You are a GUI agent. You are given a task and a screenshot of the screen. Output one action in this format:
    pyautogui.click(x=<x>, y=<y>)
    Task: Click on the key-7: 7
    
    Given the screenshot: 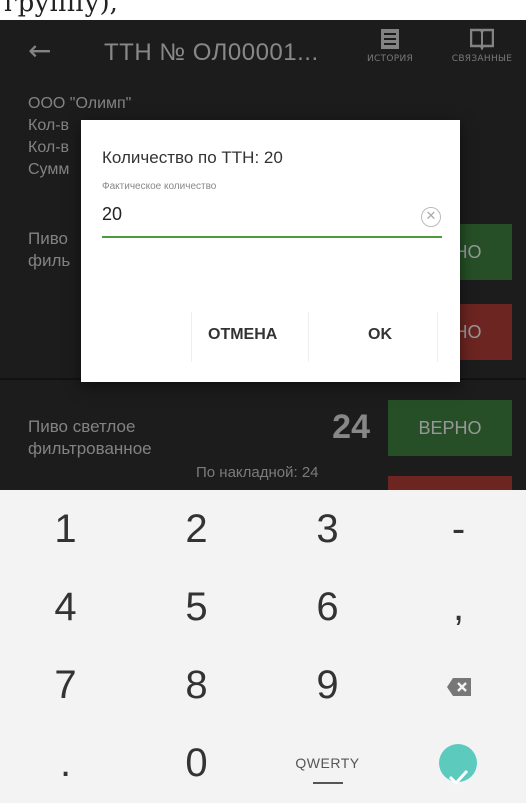 What is the action you would take?
    pyautogui.click(x=65, y=685)
    